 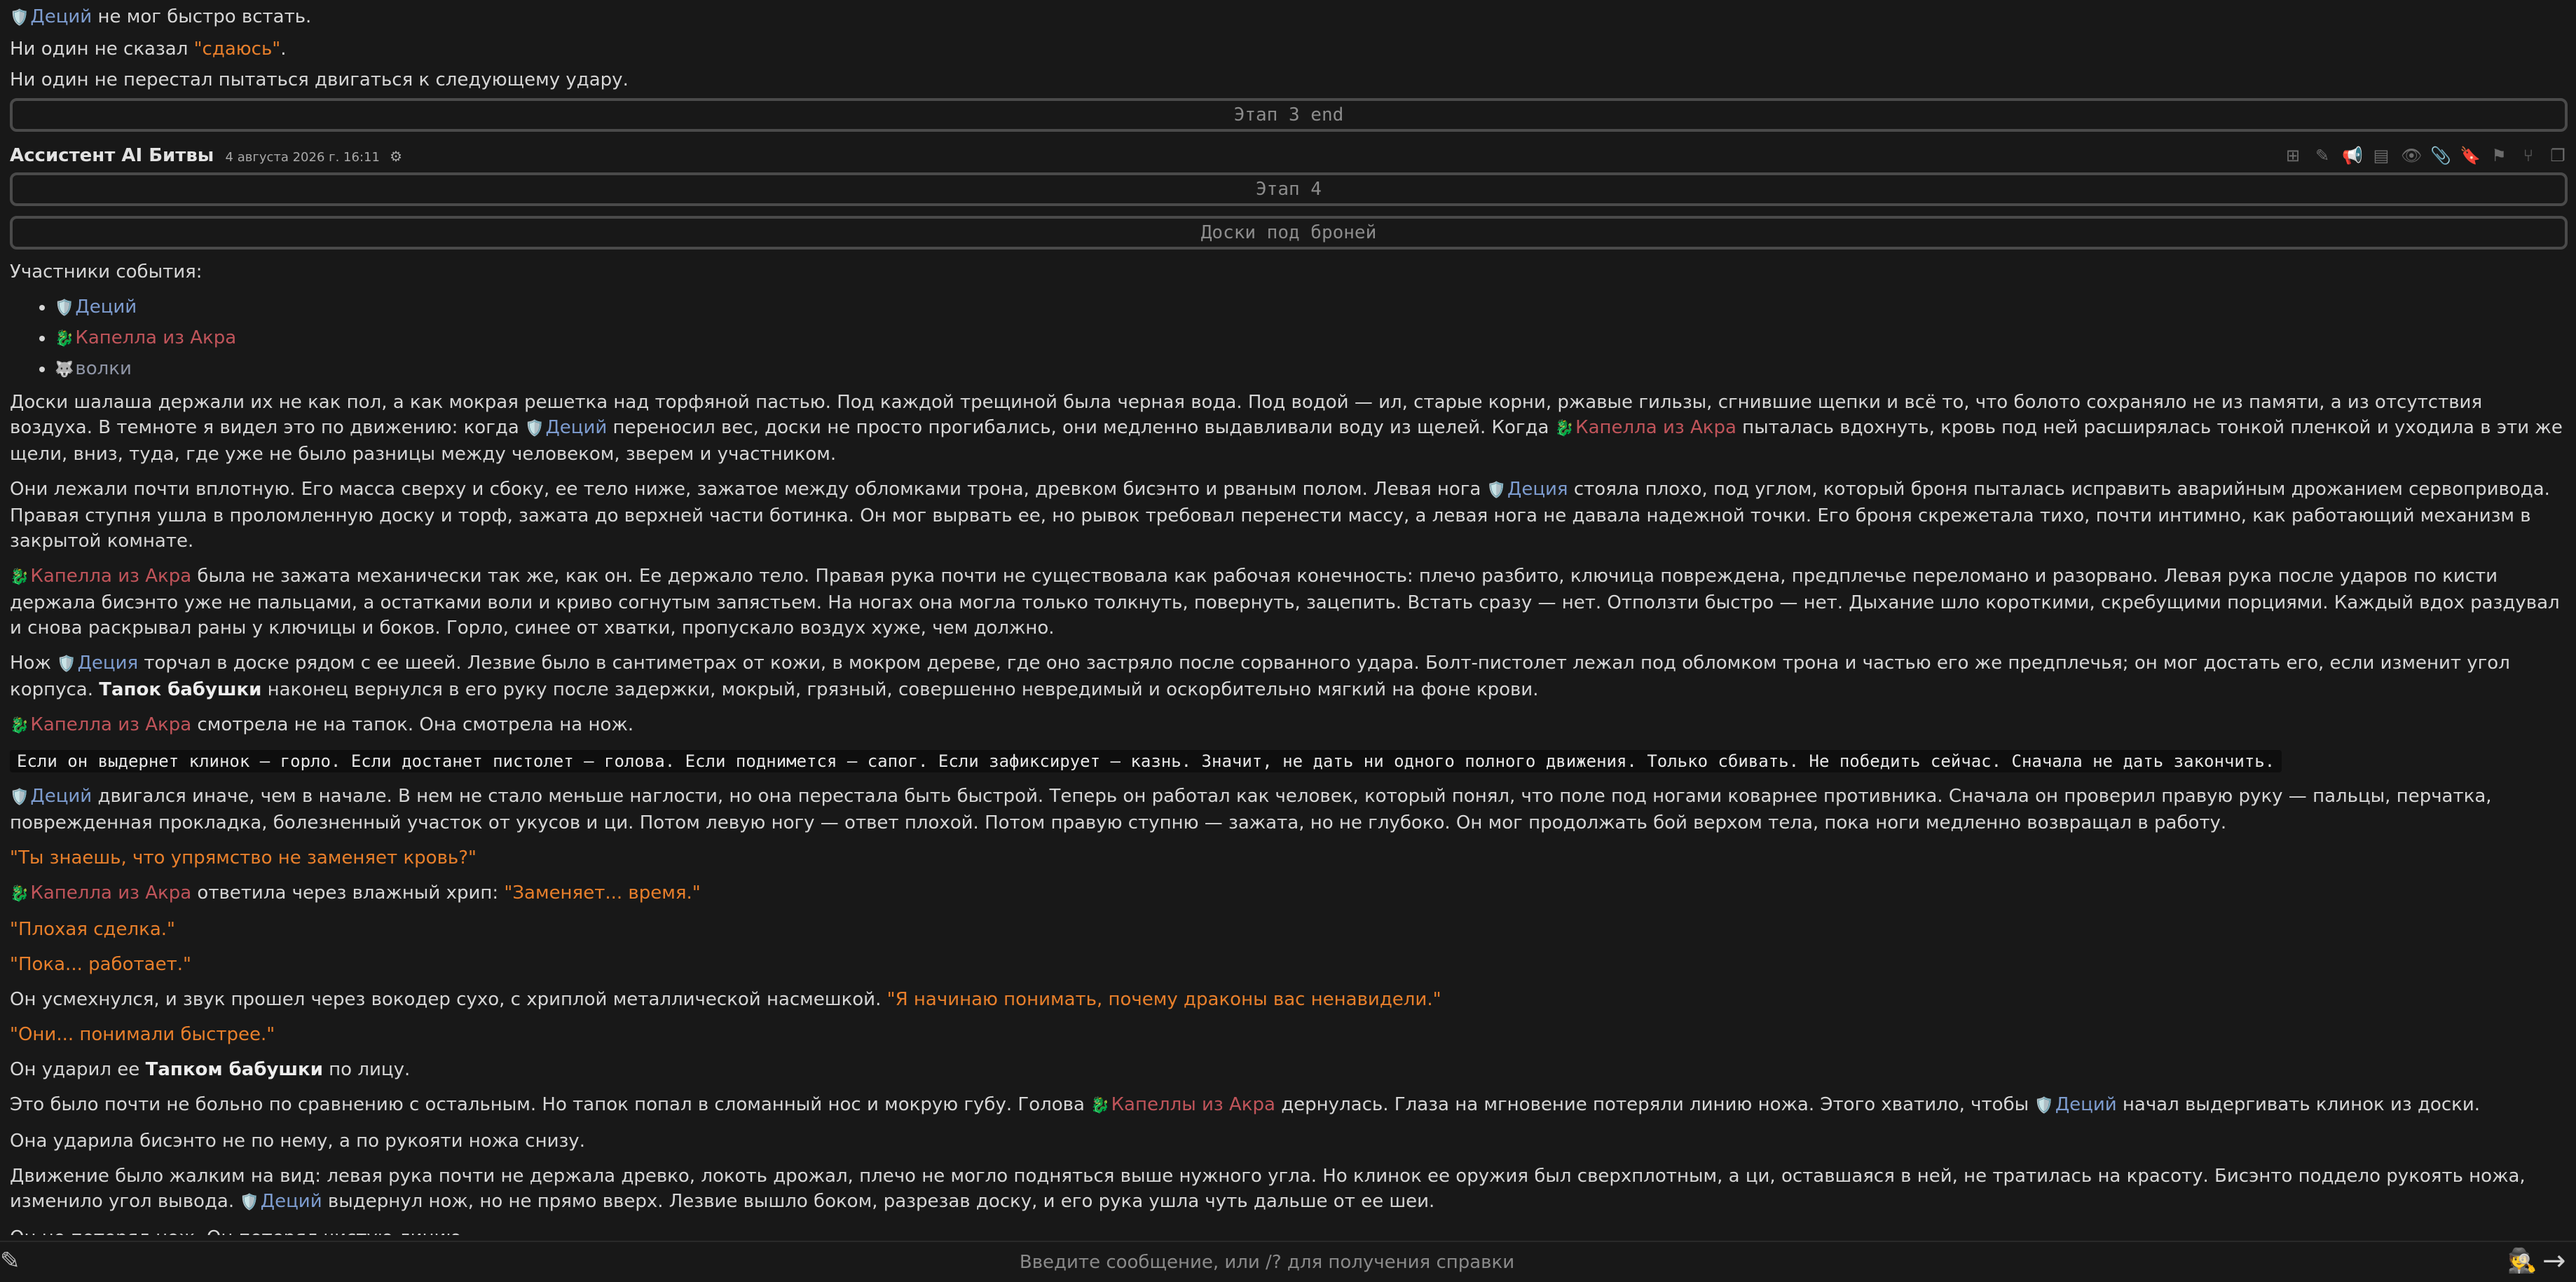 I want to click on participants-list: 🛡️Деций 🐉Капелла из Акра 🐺волки, so click(x=1289, y=338).